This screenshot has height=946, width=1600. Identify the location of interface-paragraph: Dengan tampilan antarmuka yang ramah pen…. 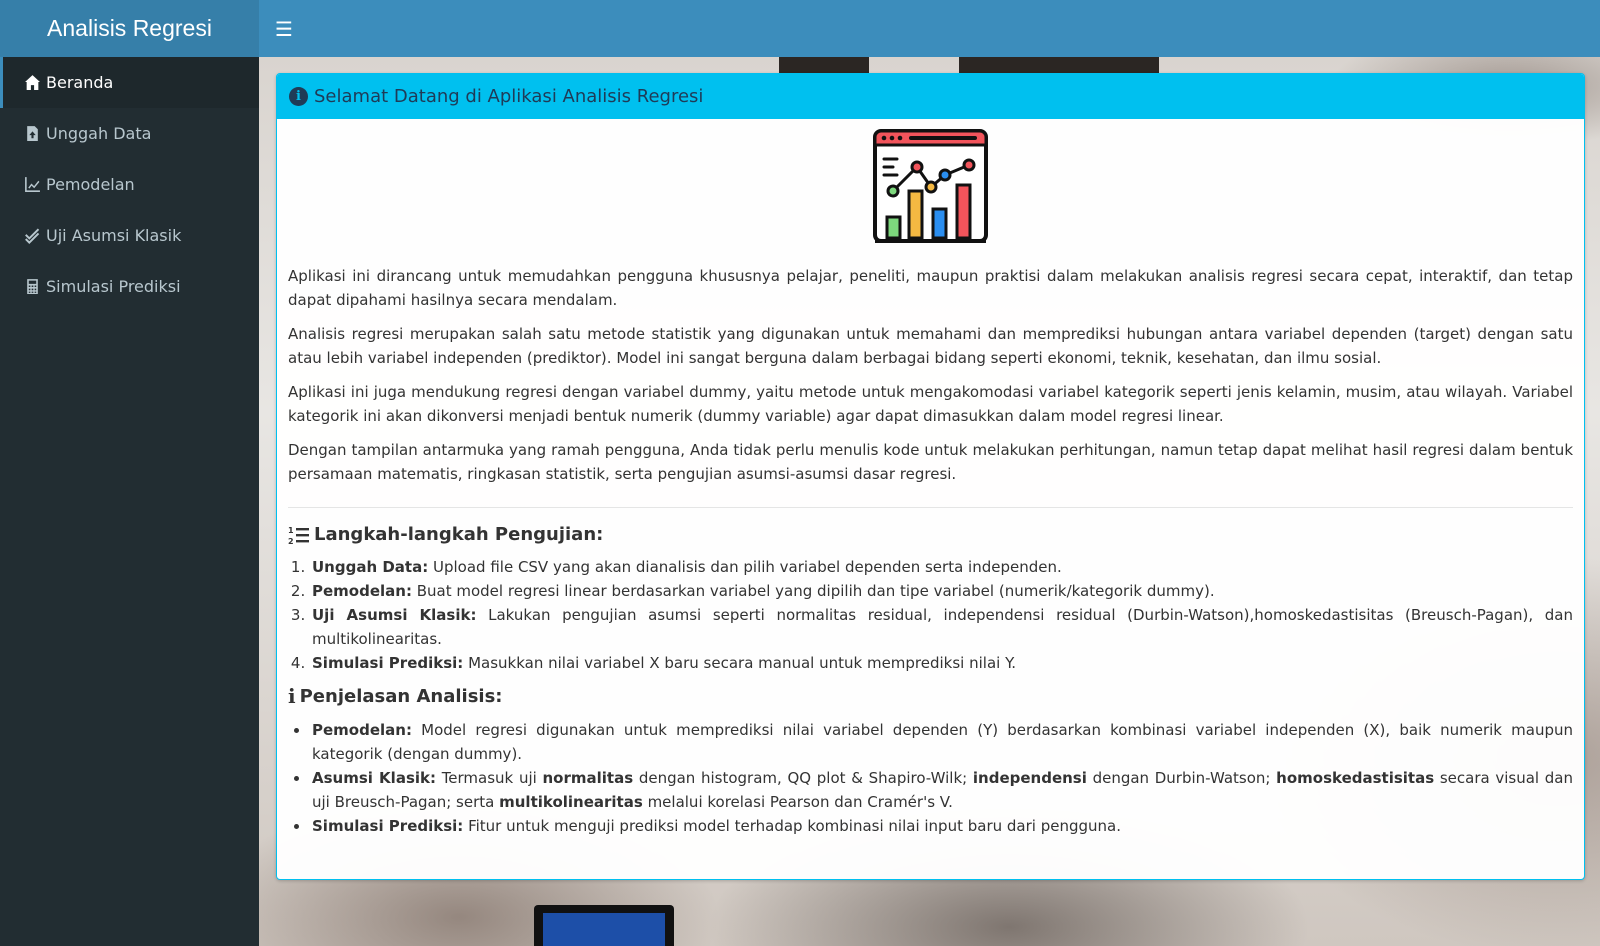
(930, 462).